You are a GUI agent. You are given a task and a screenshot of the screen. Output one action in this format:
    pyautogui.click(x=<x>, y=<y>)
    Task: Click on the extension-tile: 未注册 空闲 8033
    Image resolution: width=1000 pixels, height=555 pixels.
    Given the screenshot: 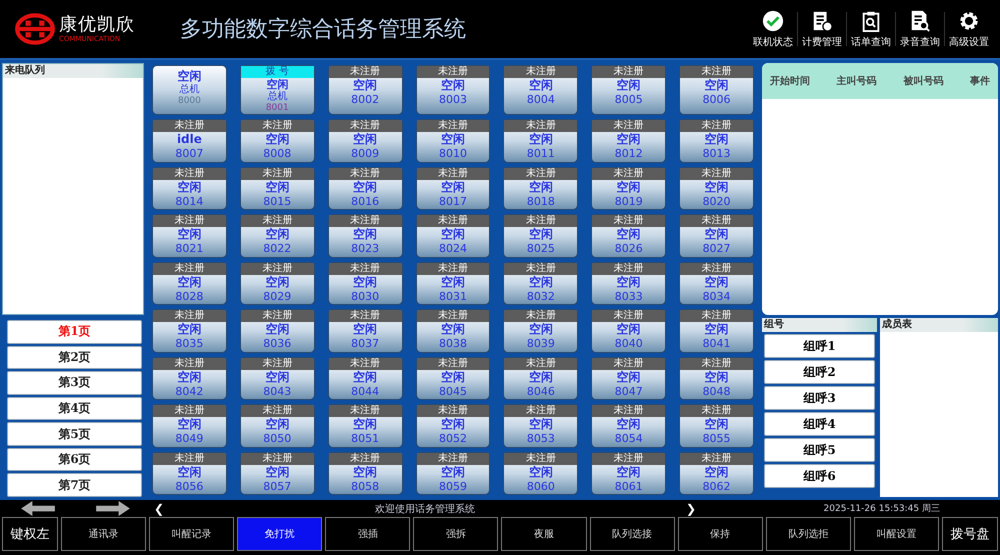 What is the action you would take?
    pyautogui.click(x=628, y=283)
    